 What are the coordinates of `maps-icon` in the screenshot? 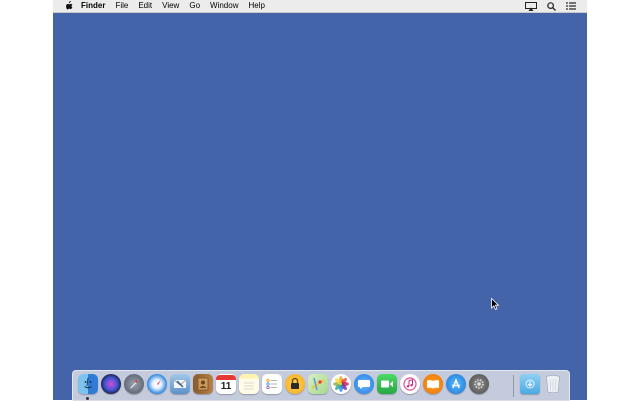 It's located at (318, 384).